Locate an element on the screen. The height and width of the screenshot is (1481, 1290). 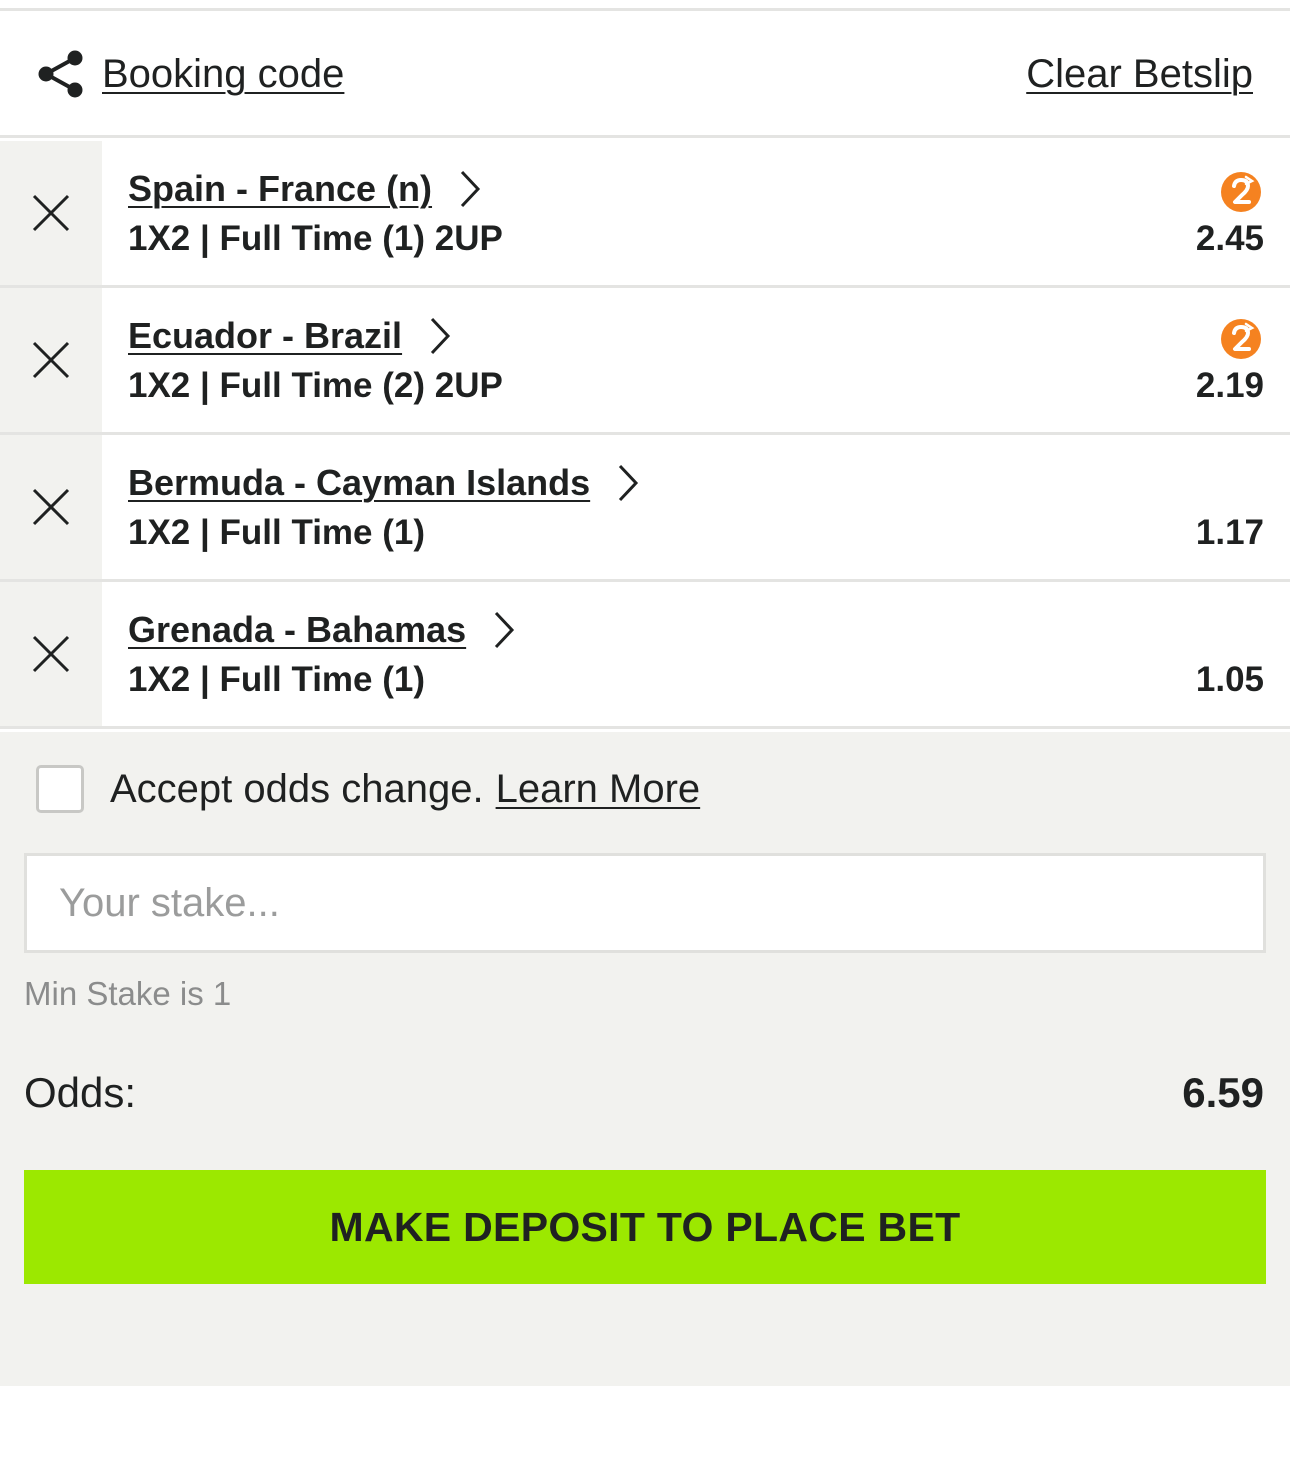
match-name: Bermuda - Cayman Islands is located at coordinates (359, 483).